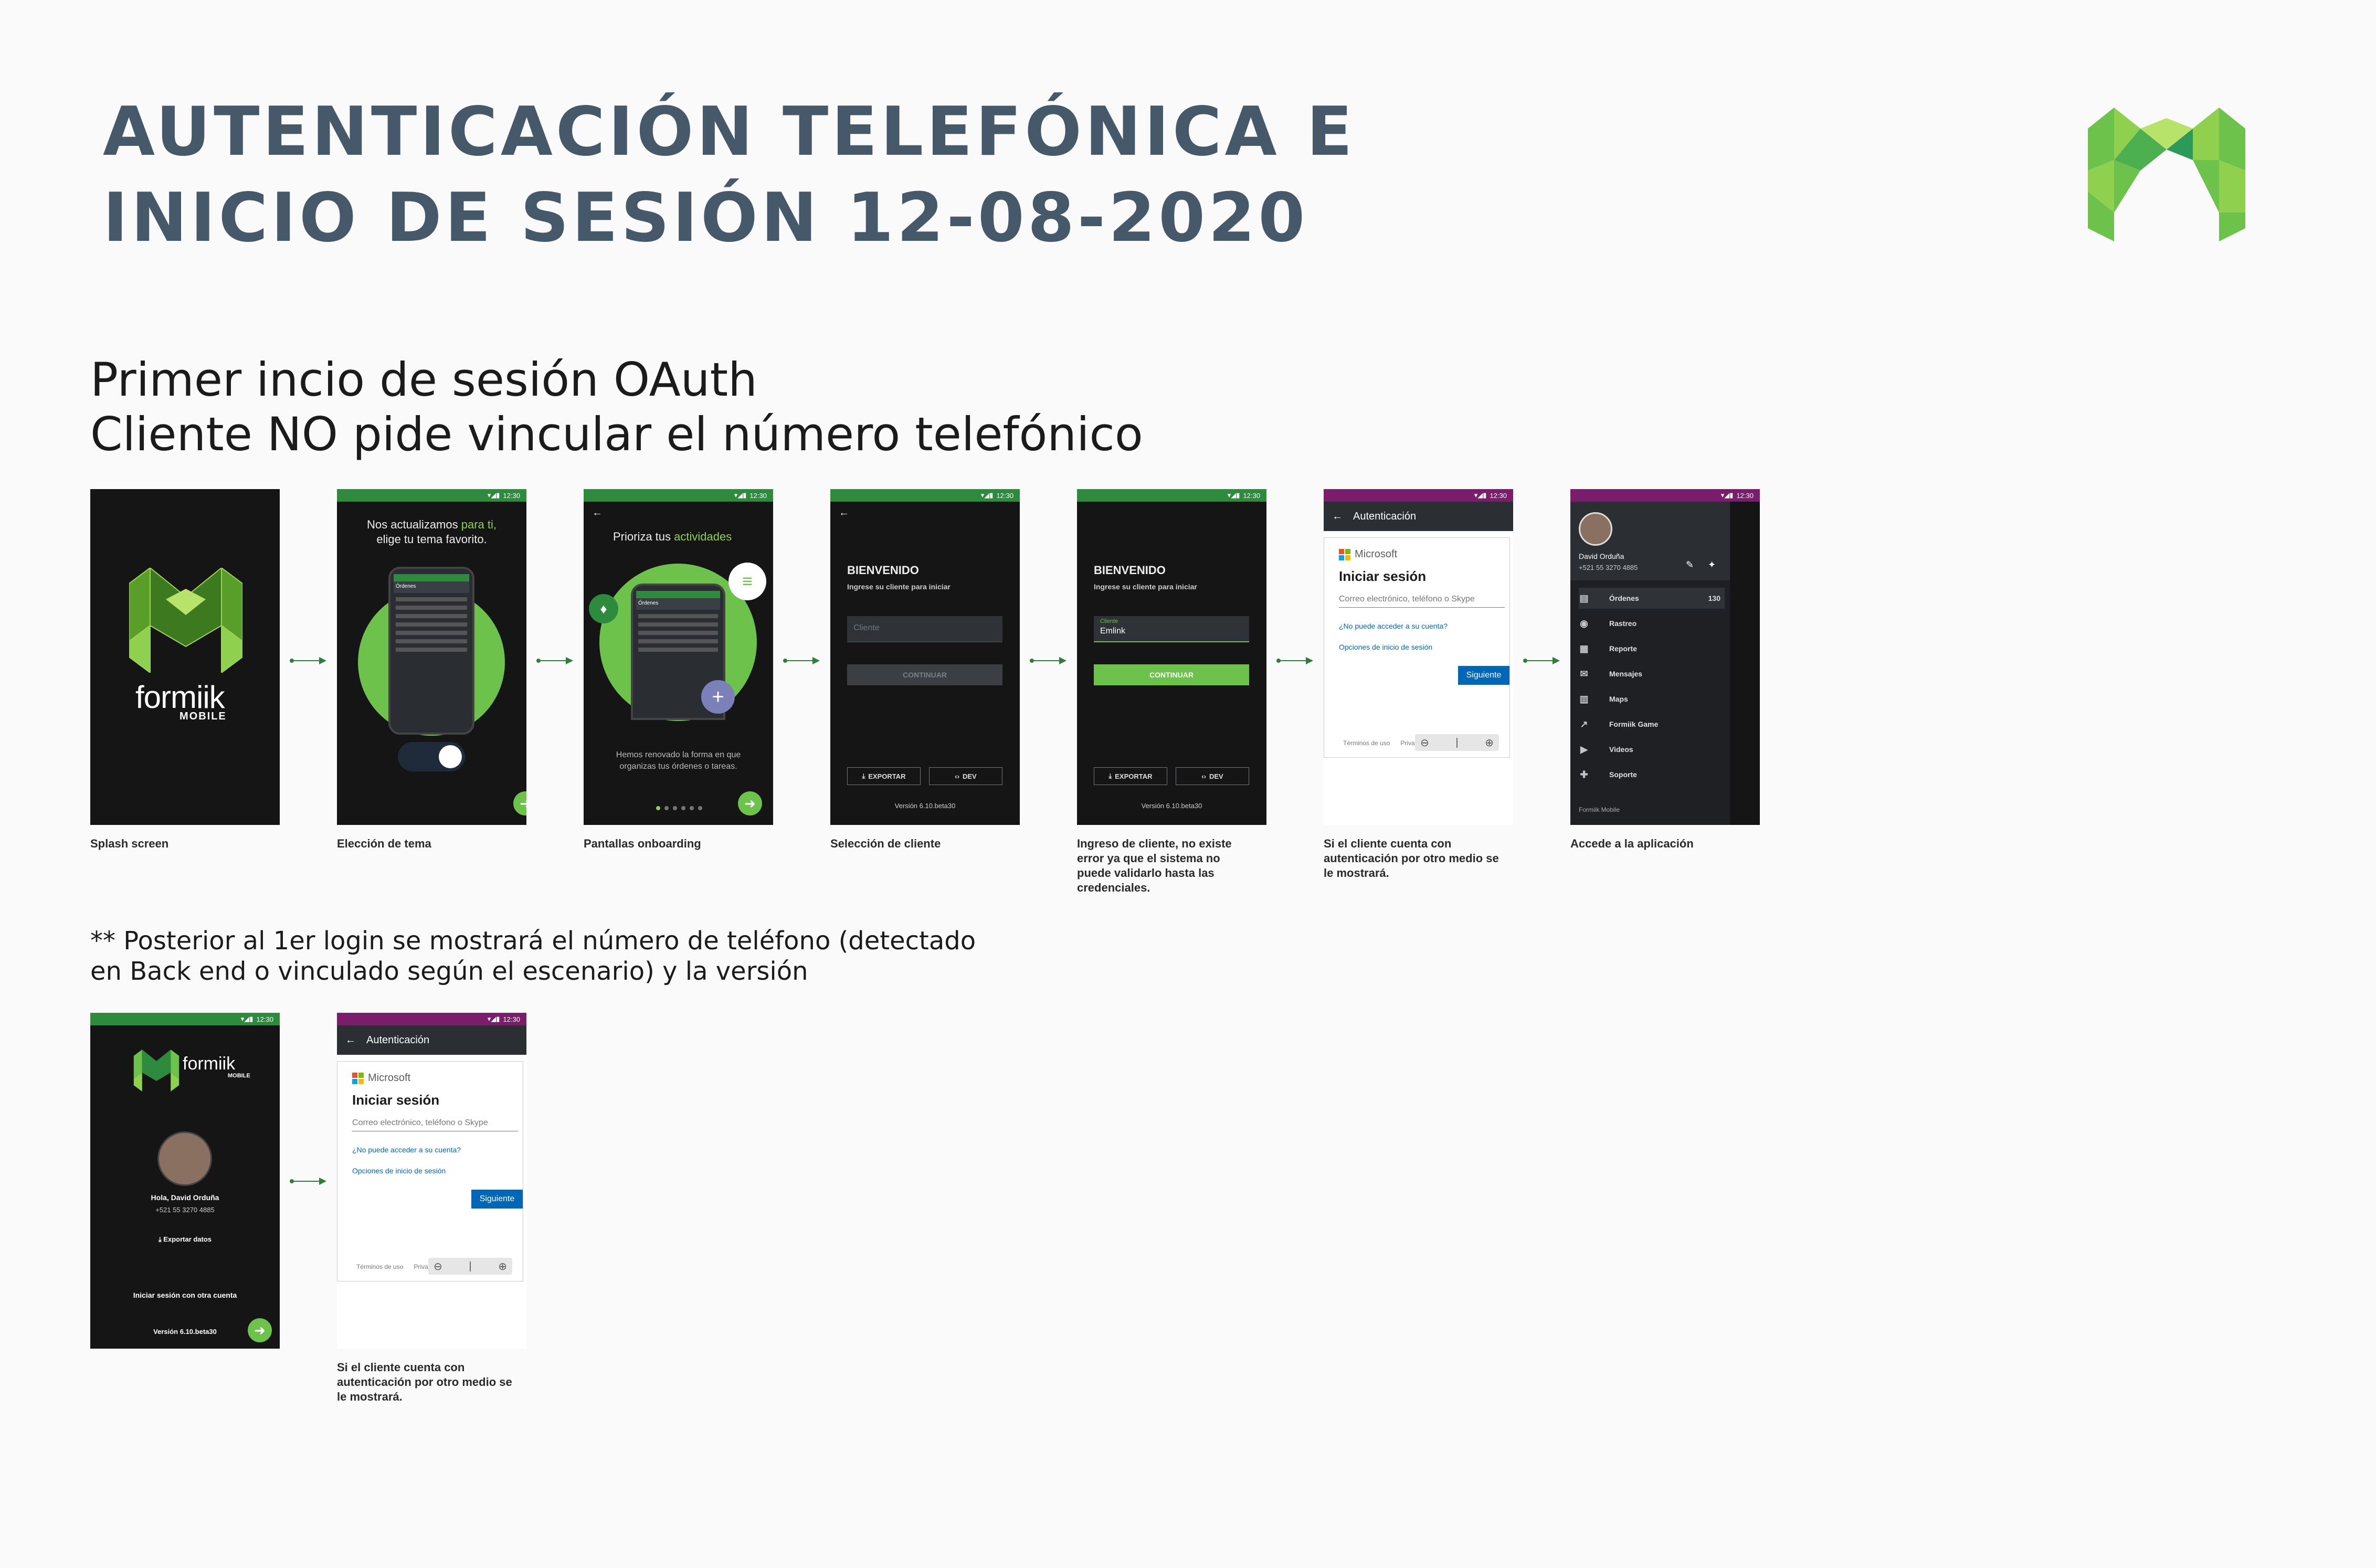  Describe the element at coordinates (1584, 698) in the screenshot. I see `map-icon: ▥` at that location.